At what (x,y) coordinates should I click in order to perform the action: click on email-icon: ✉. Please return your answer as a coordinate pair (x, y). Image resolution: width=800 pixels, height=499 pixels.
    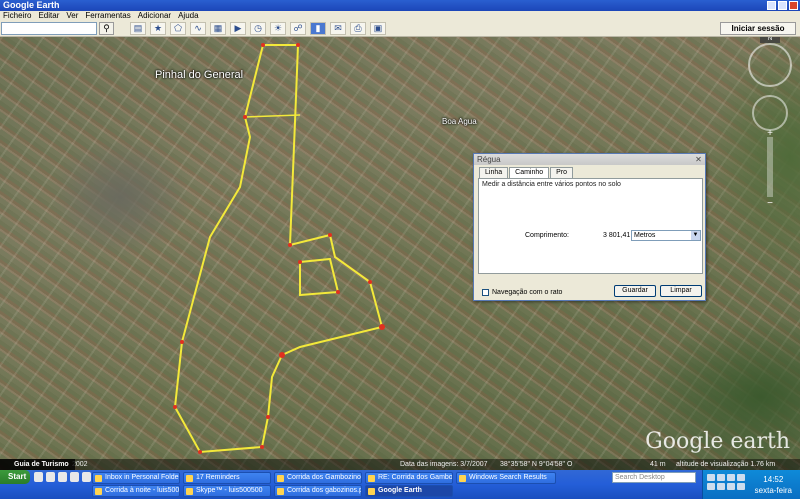
    Looking at the image, I should click on (338, 28).